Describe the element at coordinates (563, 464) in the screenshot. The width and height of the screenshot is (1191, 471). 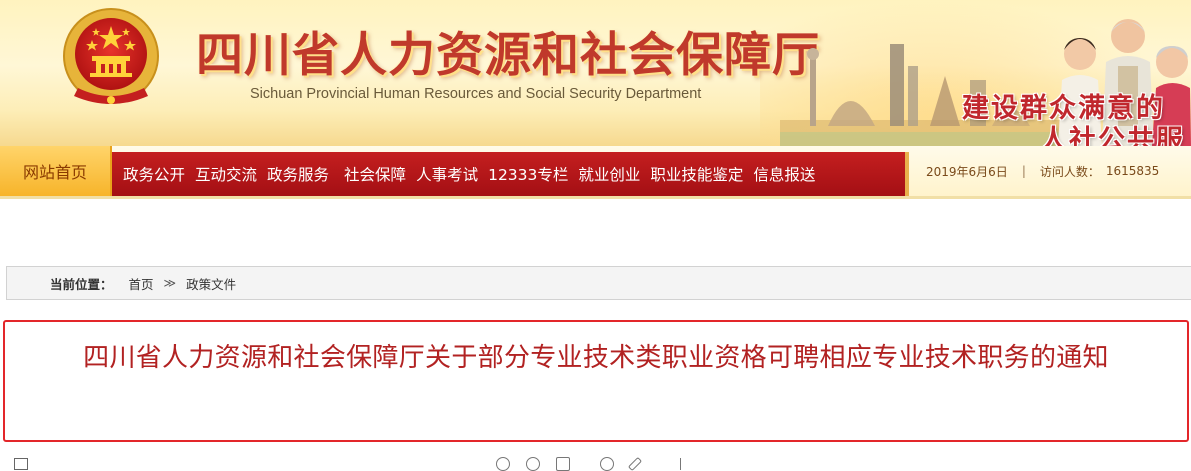
I see `fit-page-icon` at that location.